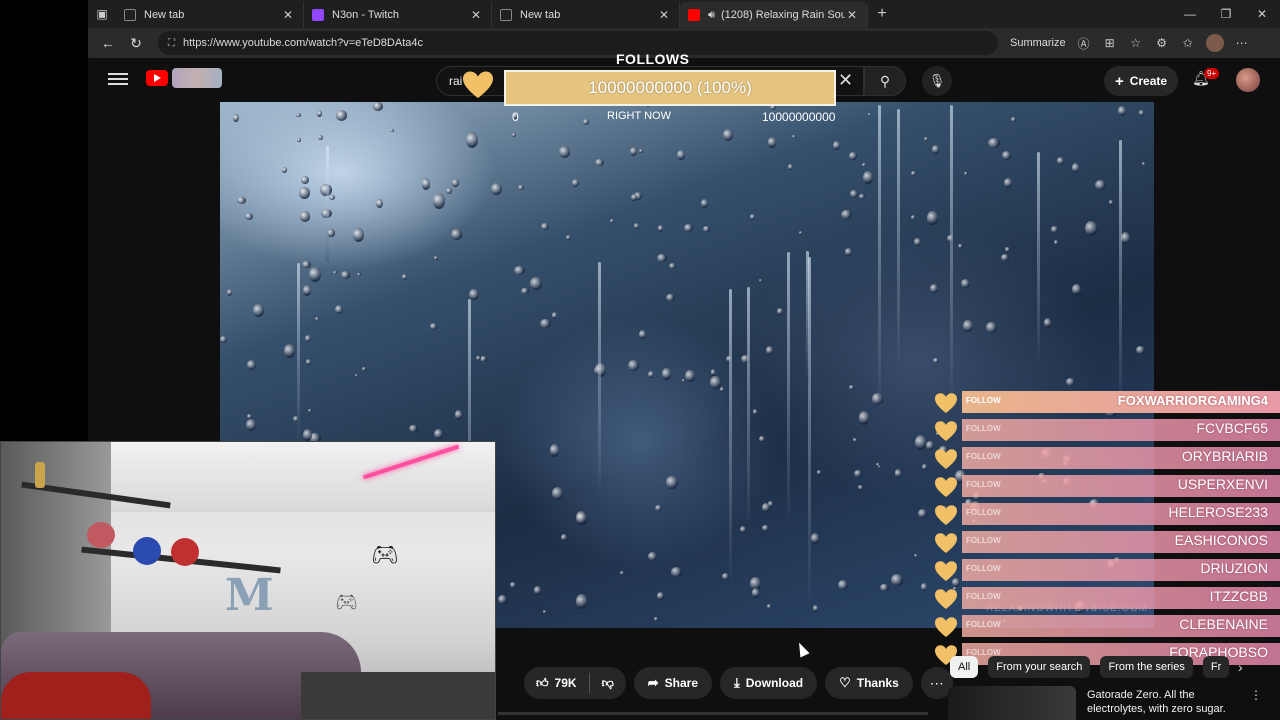  Describe the element at coordinates (1146, 667) in the screenshot. I see `chip-from-the-series: From the series` at that location.